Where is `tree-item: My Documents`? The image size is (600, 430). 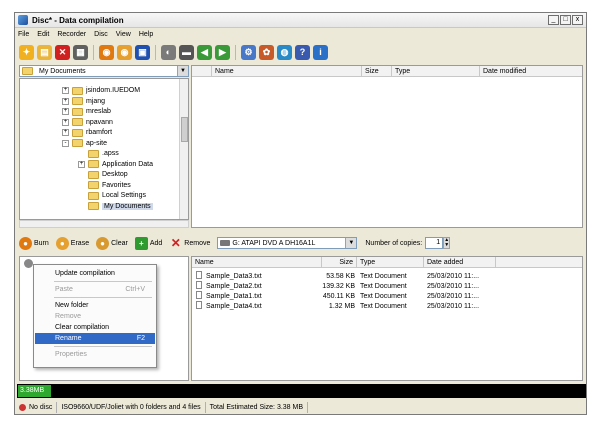 tree-item: My Documents is located at coordinates (115, 206).